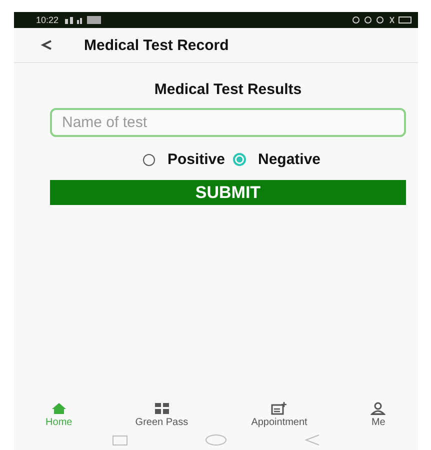 The height and width of the screenshot is (450, 431). I want to click on back-button, so click(47, 45).